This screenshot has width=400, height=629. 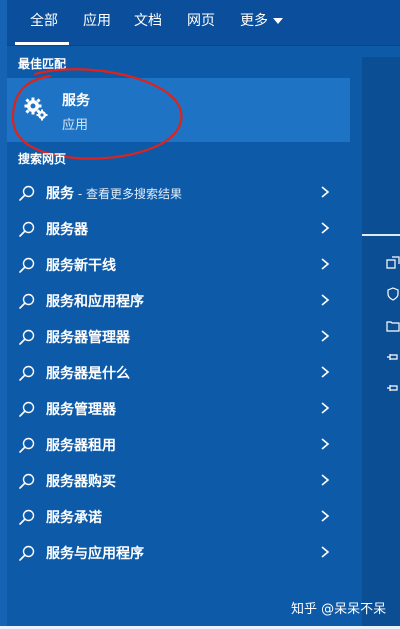 What do you see at coordinates (339, 609) in the screenshot?
I see `watermark: 知乎 @呆呆不呆` at bounding box center [339, 609].